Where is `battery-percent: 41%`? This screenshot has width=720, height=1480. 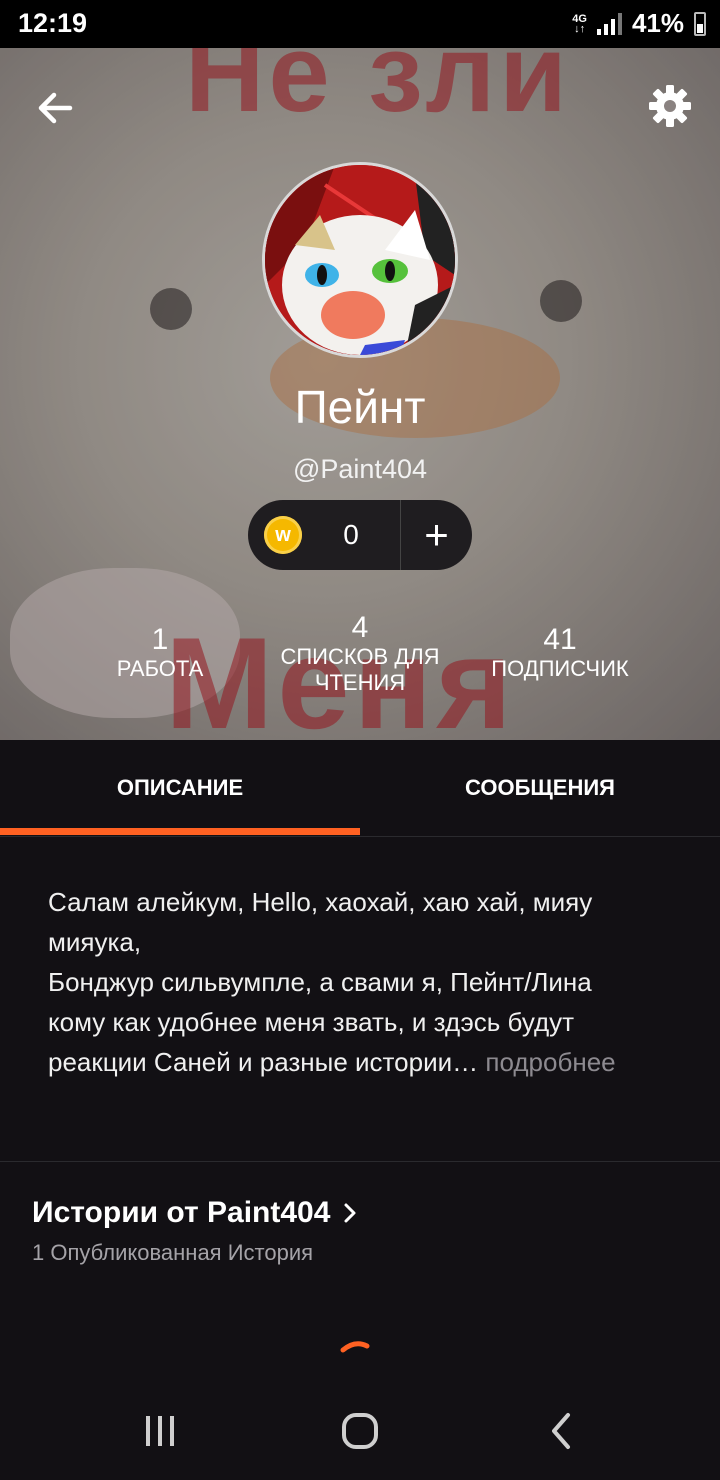
battery-percent: 41% is located at coordinates (657, 23).